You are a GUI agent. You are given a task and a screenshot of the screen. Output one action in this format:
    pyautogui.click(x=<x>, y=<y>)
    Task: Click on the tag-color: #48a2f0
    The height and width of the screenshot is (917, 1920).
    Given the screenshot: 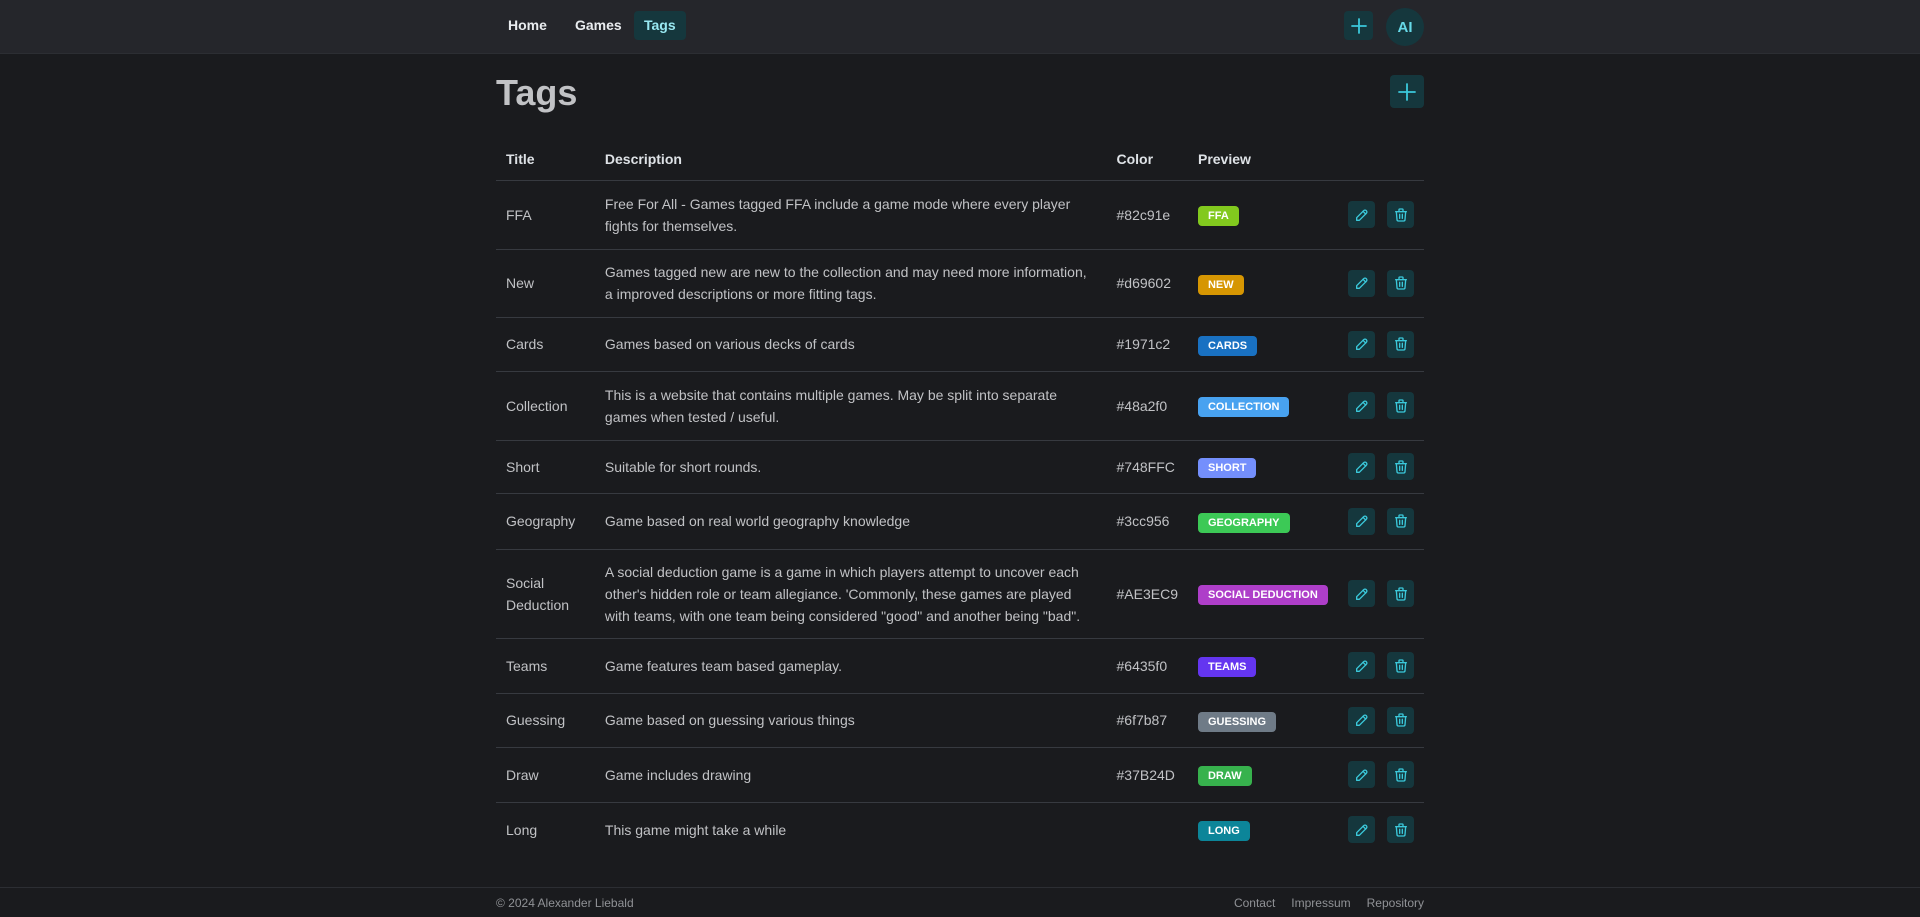 What is the action you would take?
    pyautogui.click(x=1147, y=406)
    